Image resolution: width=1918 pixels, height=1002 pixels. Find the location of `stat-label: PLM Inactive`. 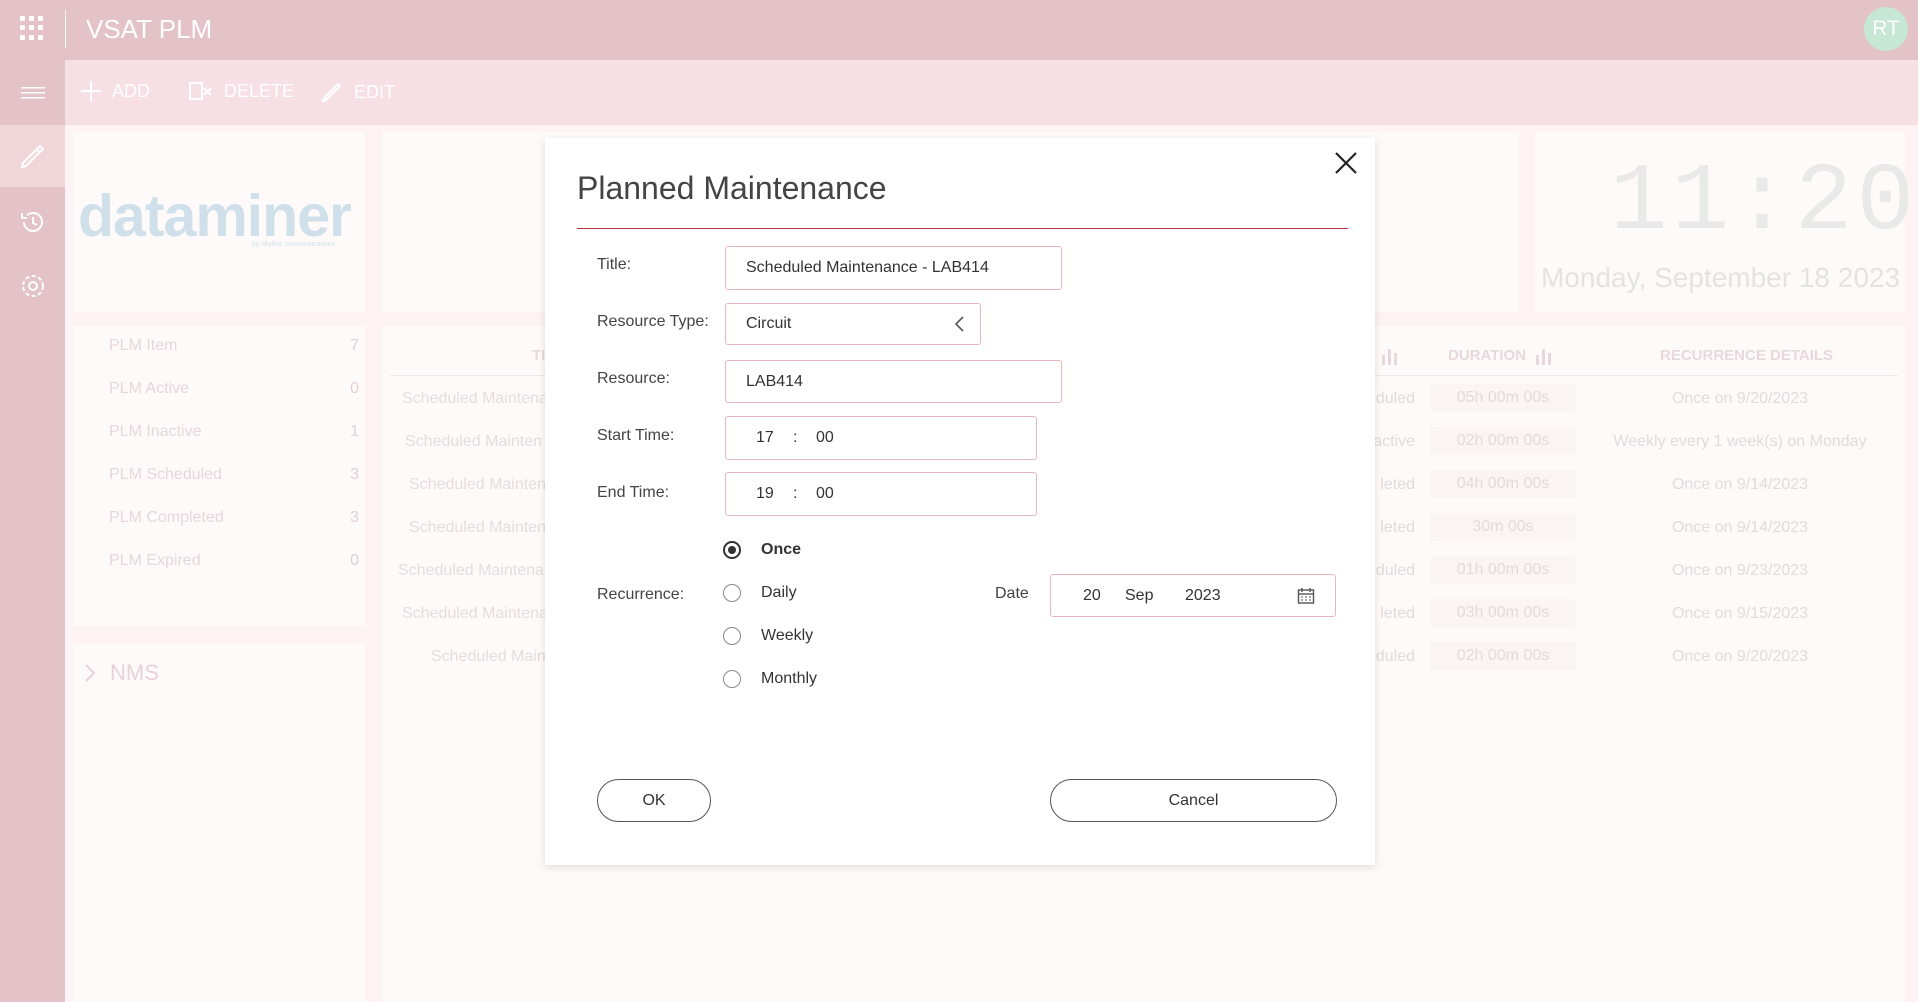

stat-label: PLM Inactive is located at coordinates (155, 431).